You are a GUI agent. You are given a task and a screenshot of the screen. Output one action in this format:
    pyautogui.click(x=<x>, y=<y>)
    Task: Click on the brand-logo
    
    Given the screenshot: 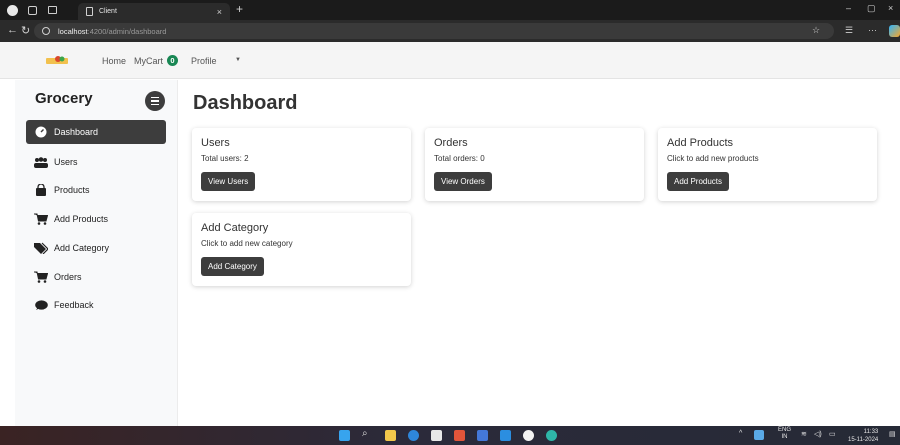 What is the action you would take?
    pyautogui.click(x=57, y=60)
    